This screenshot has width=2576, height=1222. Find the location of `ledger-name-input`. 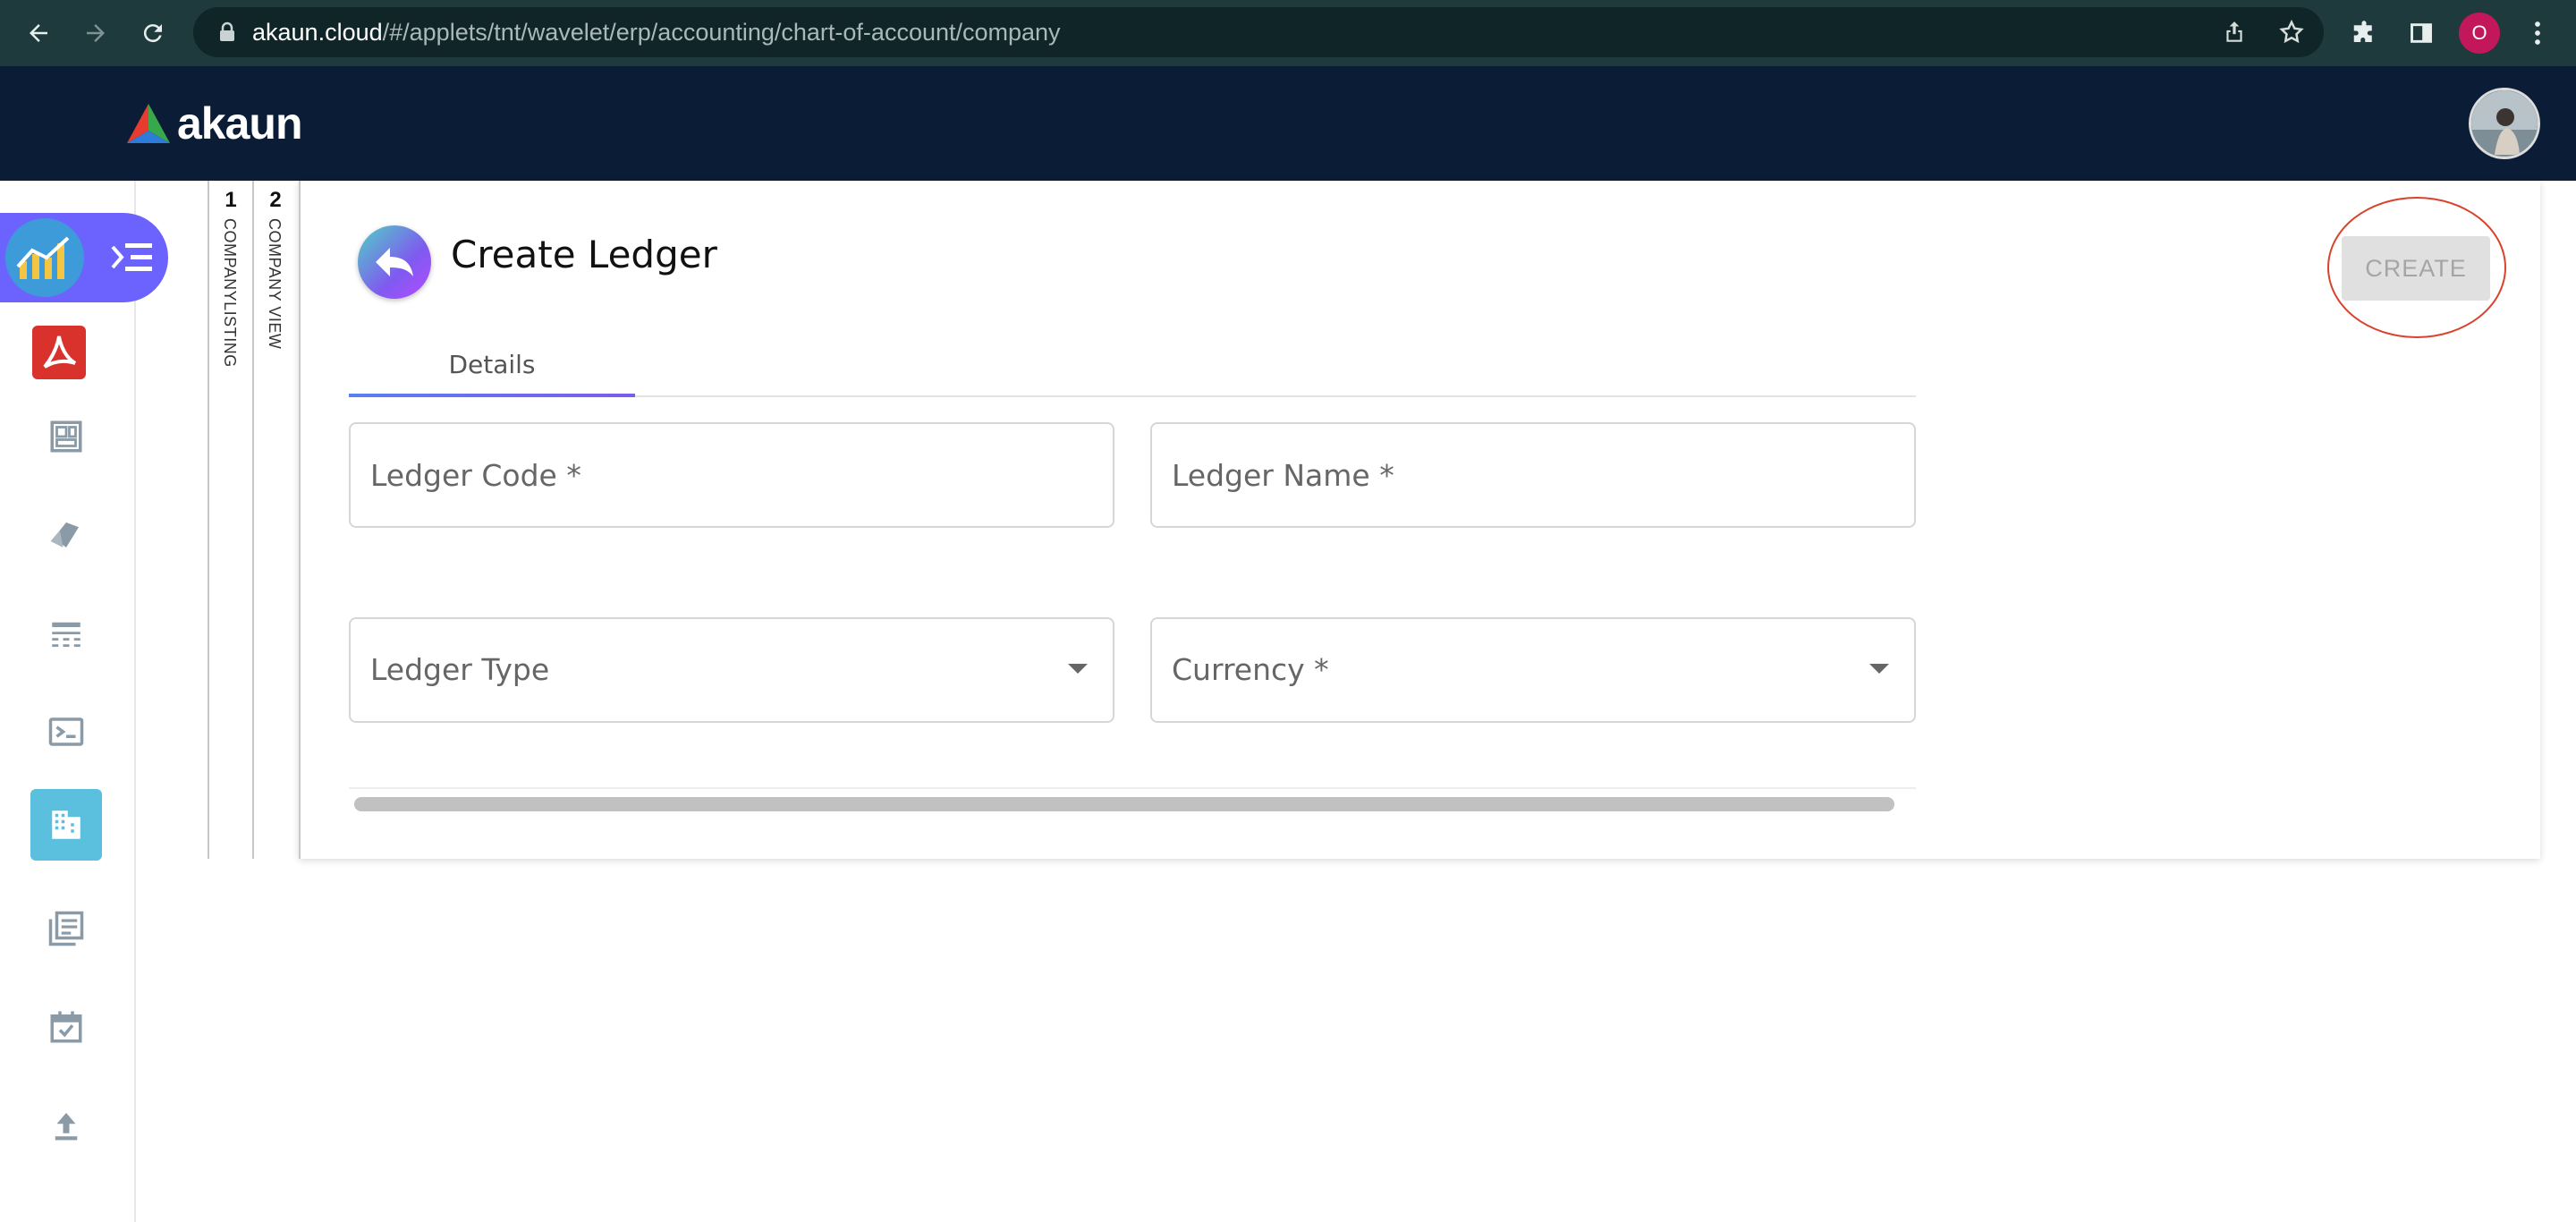

ledger-name-input is located at coordinates (1533, 475).